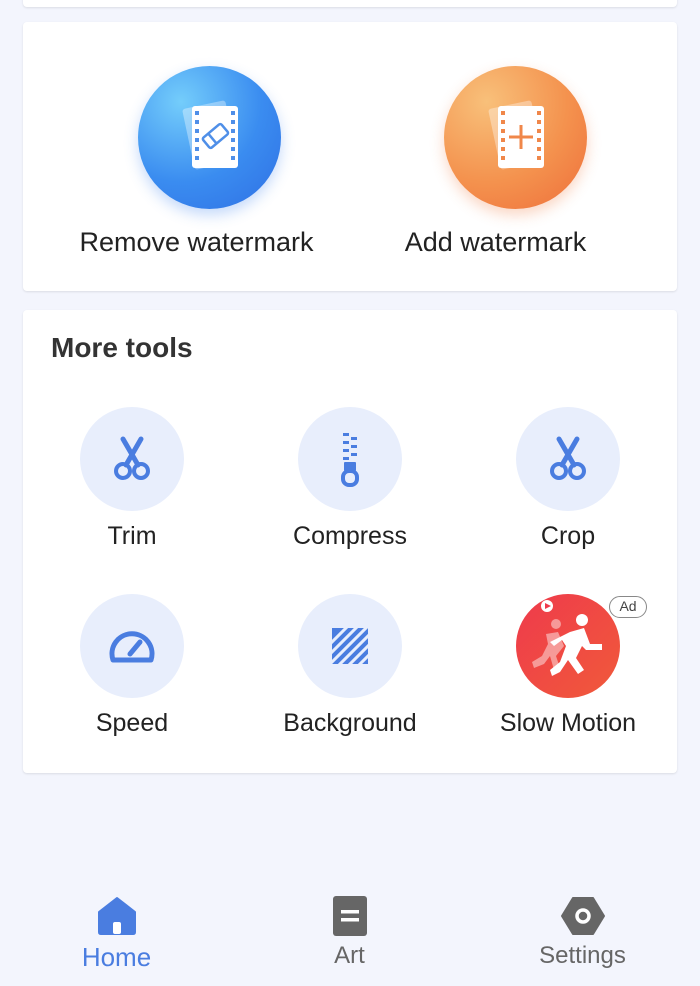 The width and height of the screenshot is (700, 986). I want to click on tool-label: Crop, so click(568, 536).